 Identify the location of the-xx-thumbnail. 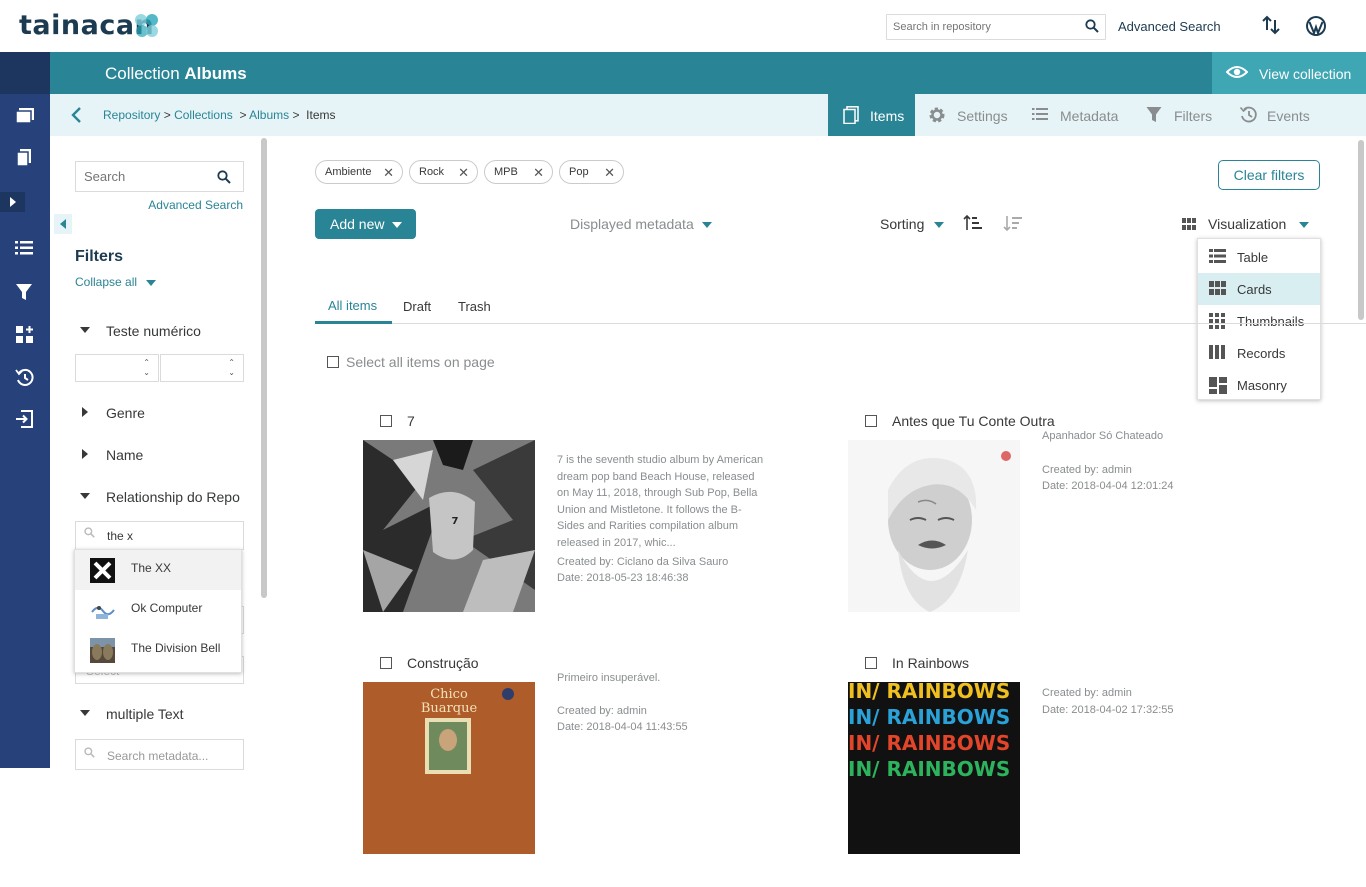
(102, 570).